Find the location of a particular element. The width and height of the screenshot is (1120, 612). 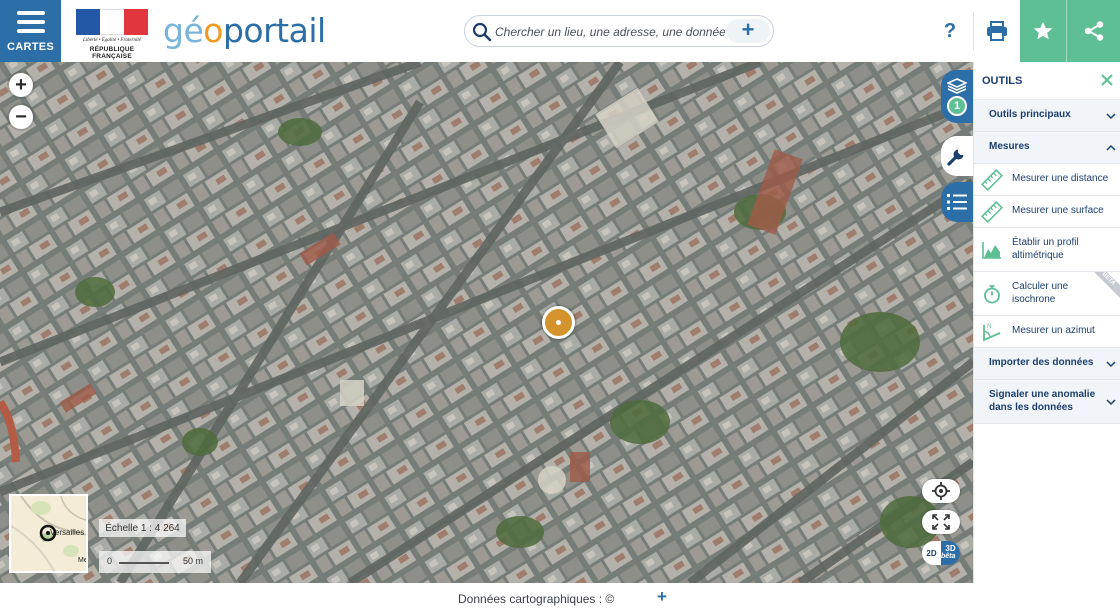

tool-elevation-profile-label: Établir un profil altimétrique is located at coordinates (1045, 249).